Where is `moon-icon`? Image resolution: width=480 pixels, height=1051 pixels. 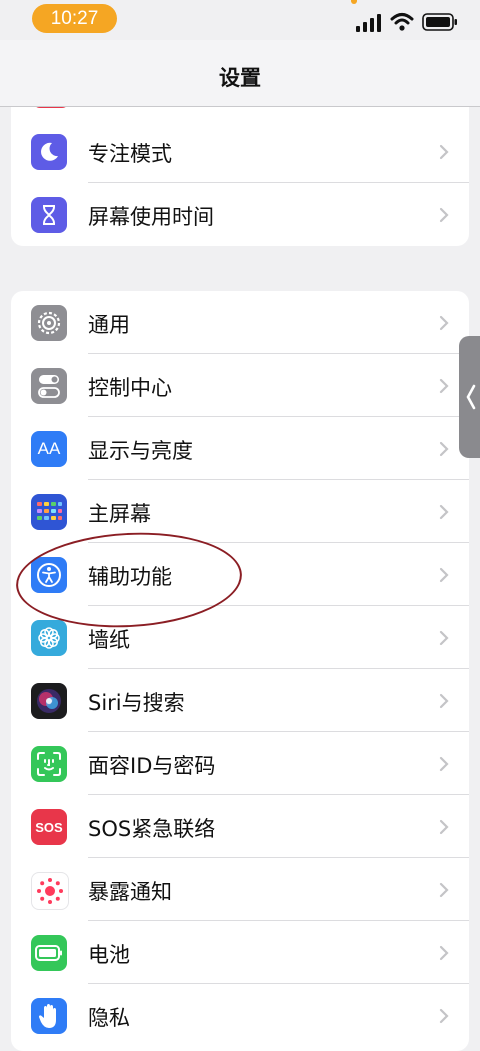 moon-icon is located at coordinates (49, 152).